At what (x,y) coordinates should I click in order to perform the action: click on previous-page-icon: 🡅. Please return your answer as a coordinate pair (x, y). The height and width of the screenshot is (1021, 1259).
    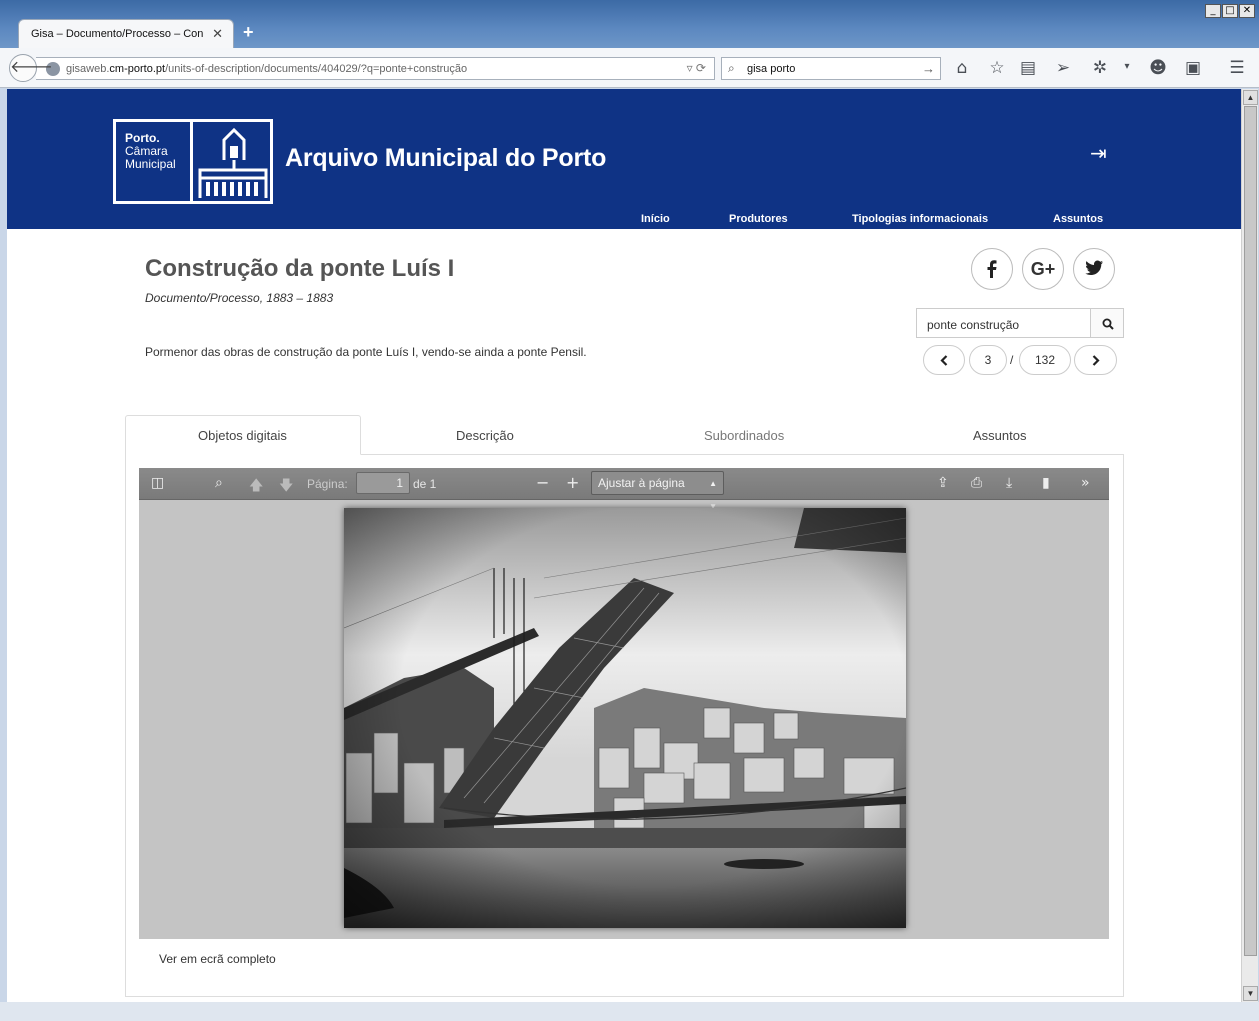
    Looking at the image, I should click on (256, 487).